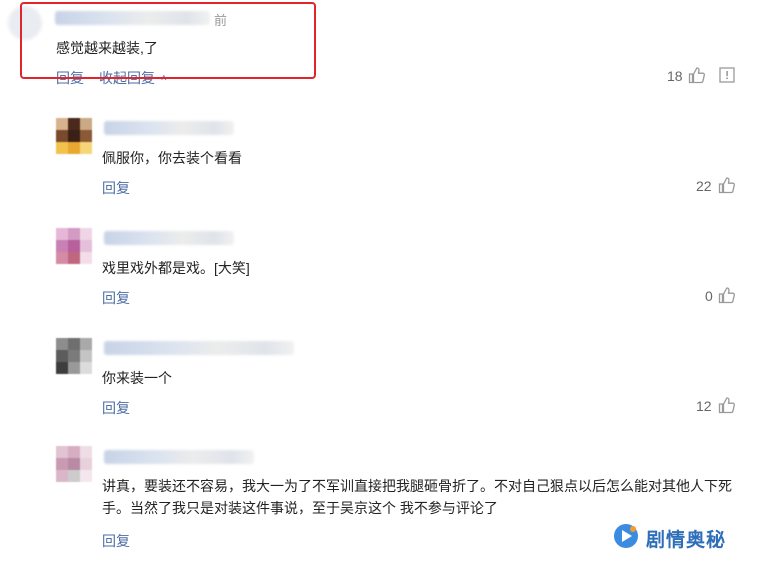  What do you see at coordinates (686, 540) in the screenshot?
I see `watermark-text: 剧情奥秘` at bounding box center [686, 540].